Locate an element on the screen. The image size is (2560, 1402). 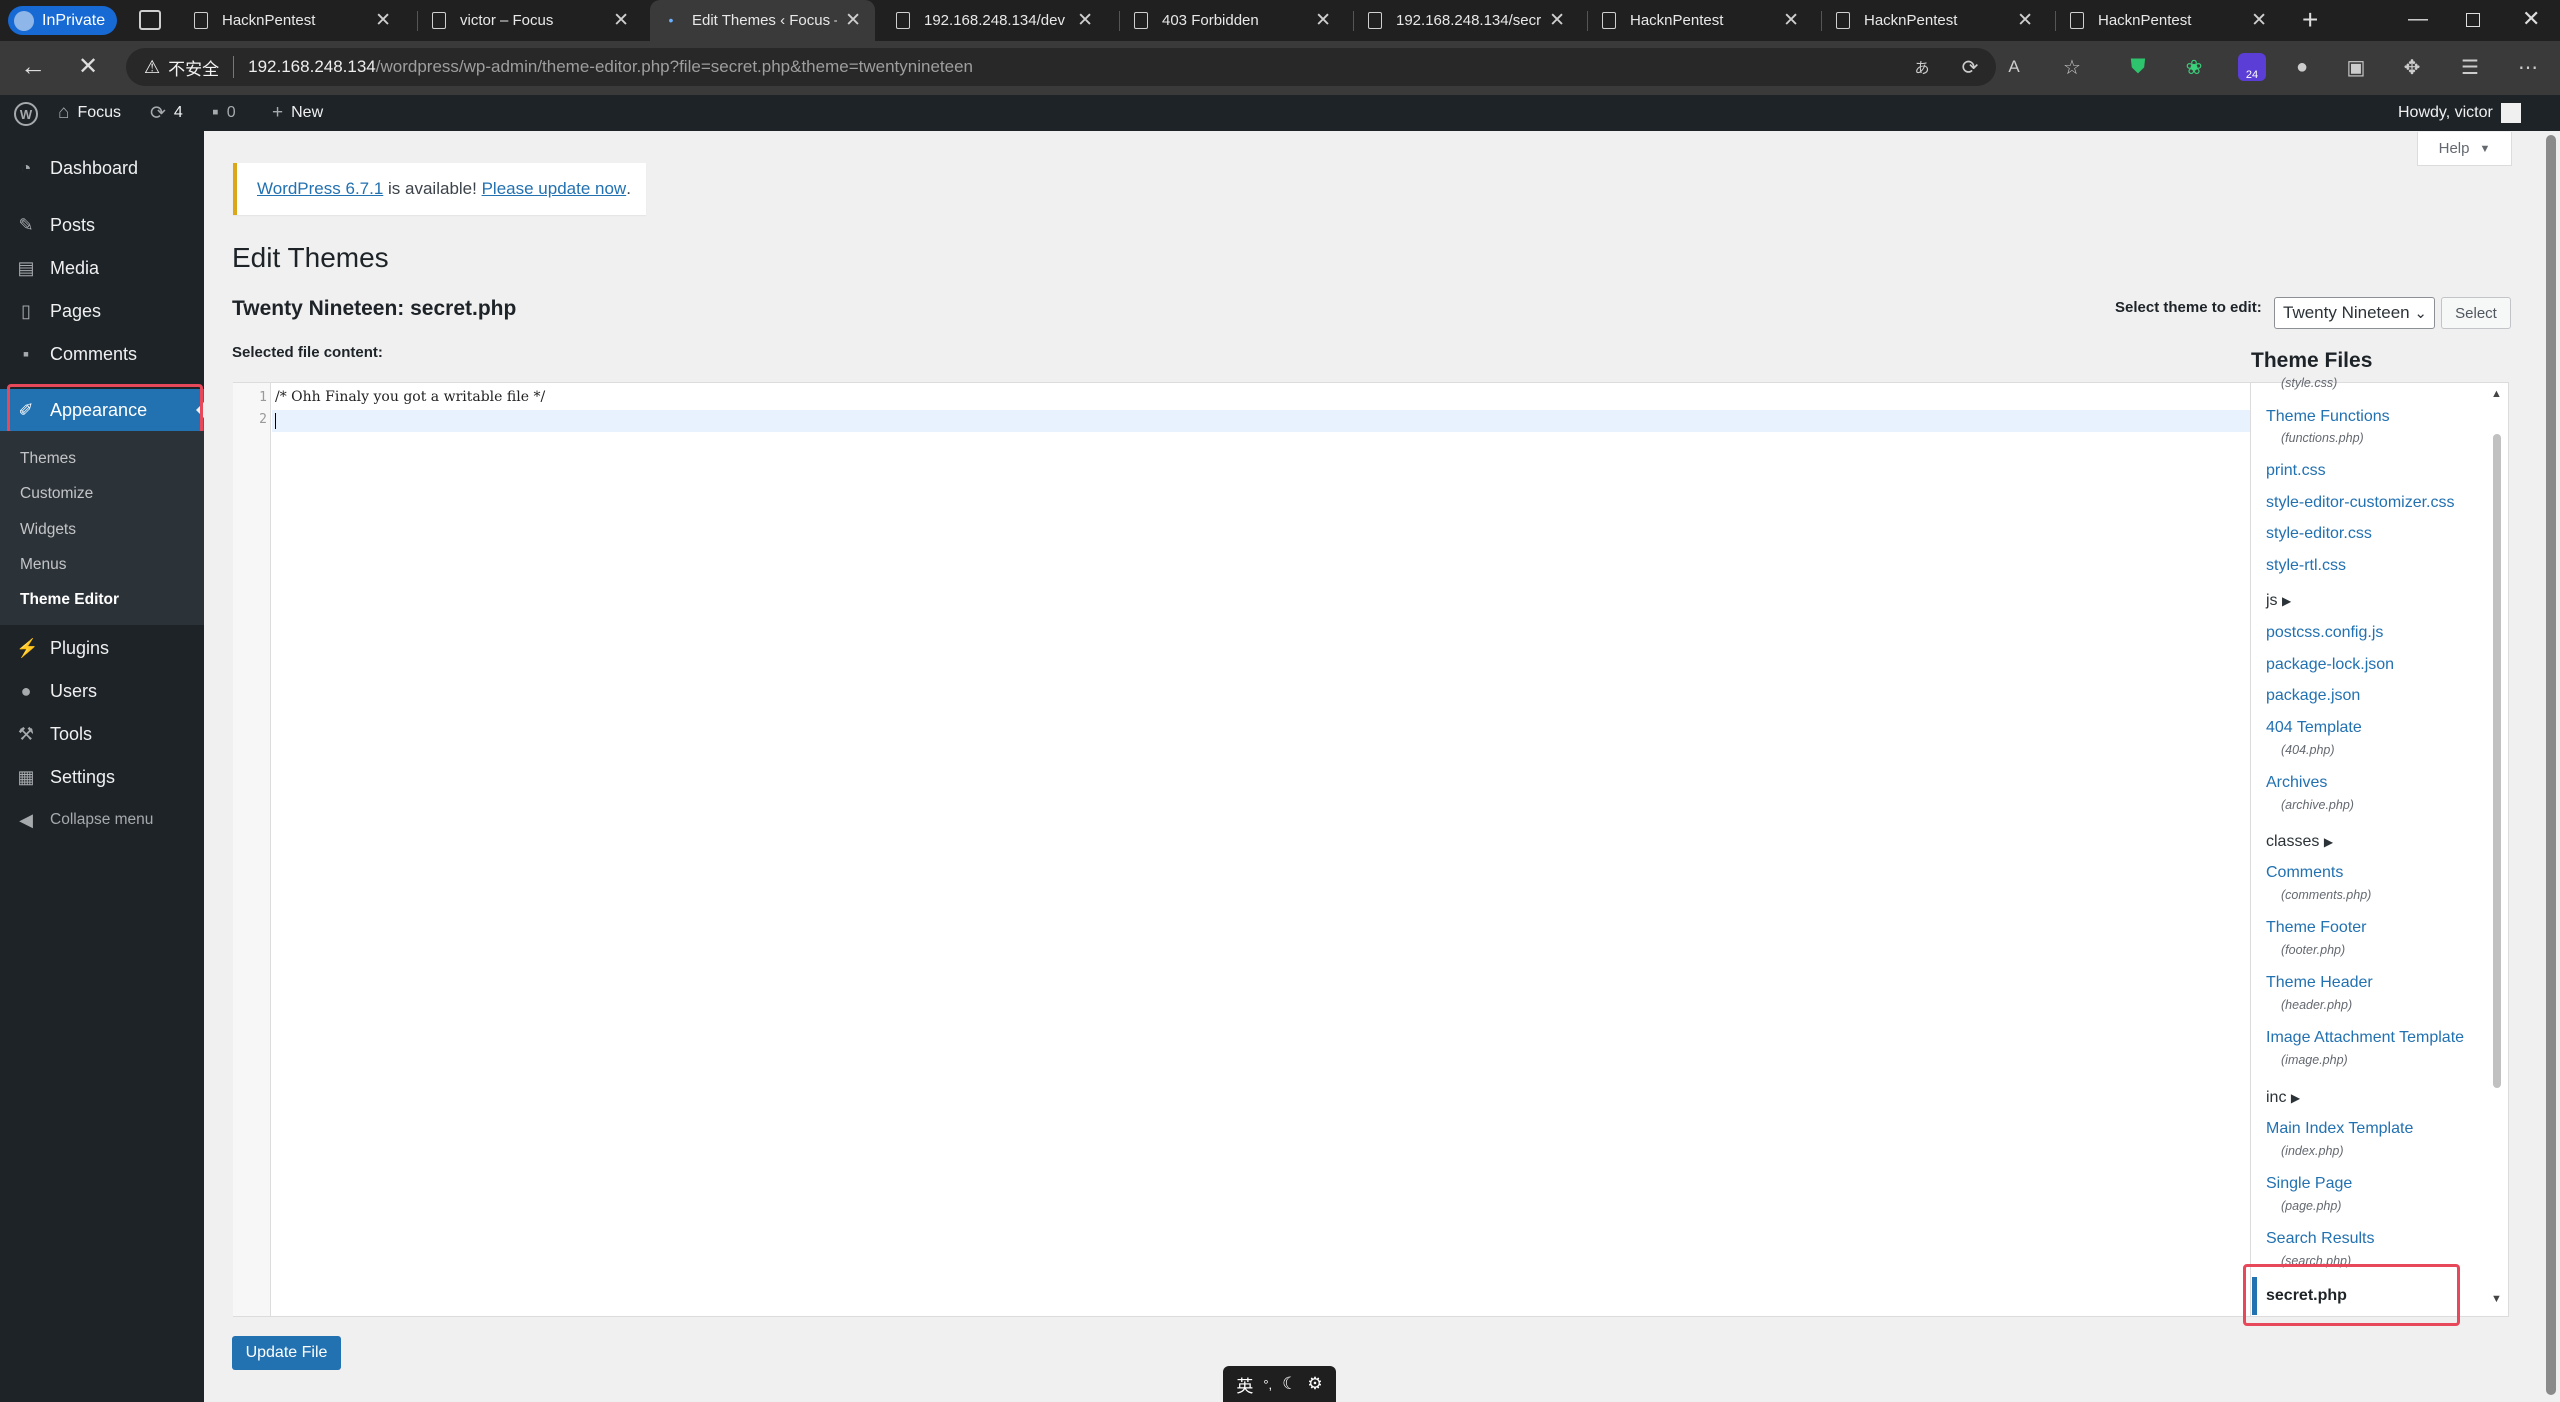
browser-tab-5: 403 Forbidden ✕ is located at coordinates (1232, 20).